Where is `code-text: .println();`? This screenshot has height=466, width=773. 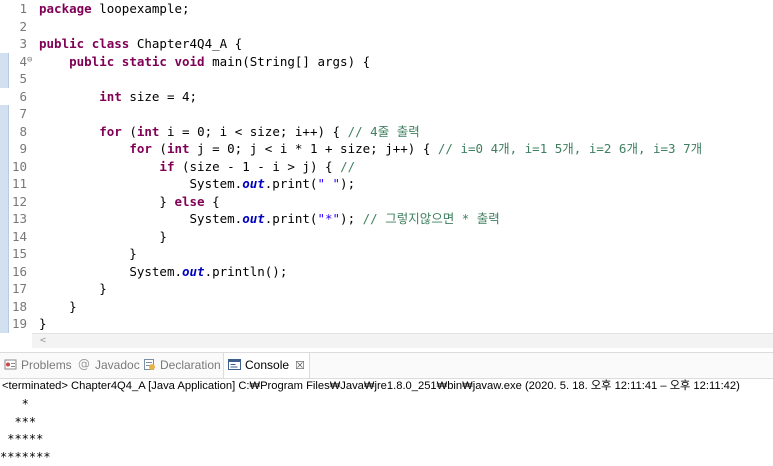
code-text: .println(); is located at coordinates (246, 271).